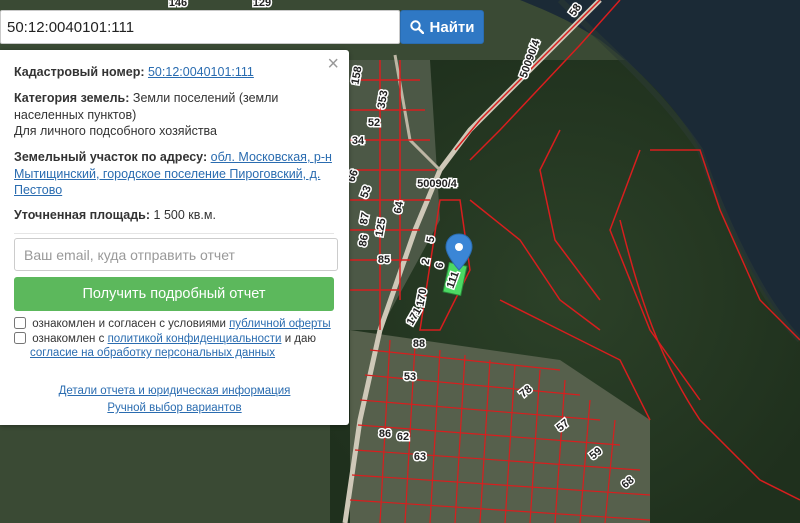 This screenshot has height=523, width=800. I want to click on parcel-label: 50090/4, so click(437, 184).